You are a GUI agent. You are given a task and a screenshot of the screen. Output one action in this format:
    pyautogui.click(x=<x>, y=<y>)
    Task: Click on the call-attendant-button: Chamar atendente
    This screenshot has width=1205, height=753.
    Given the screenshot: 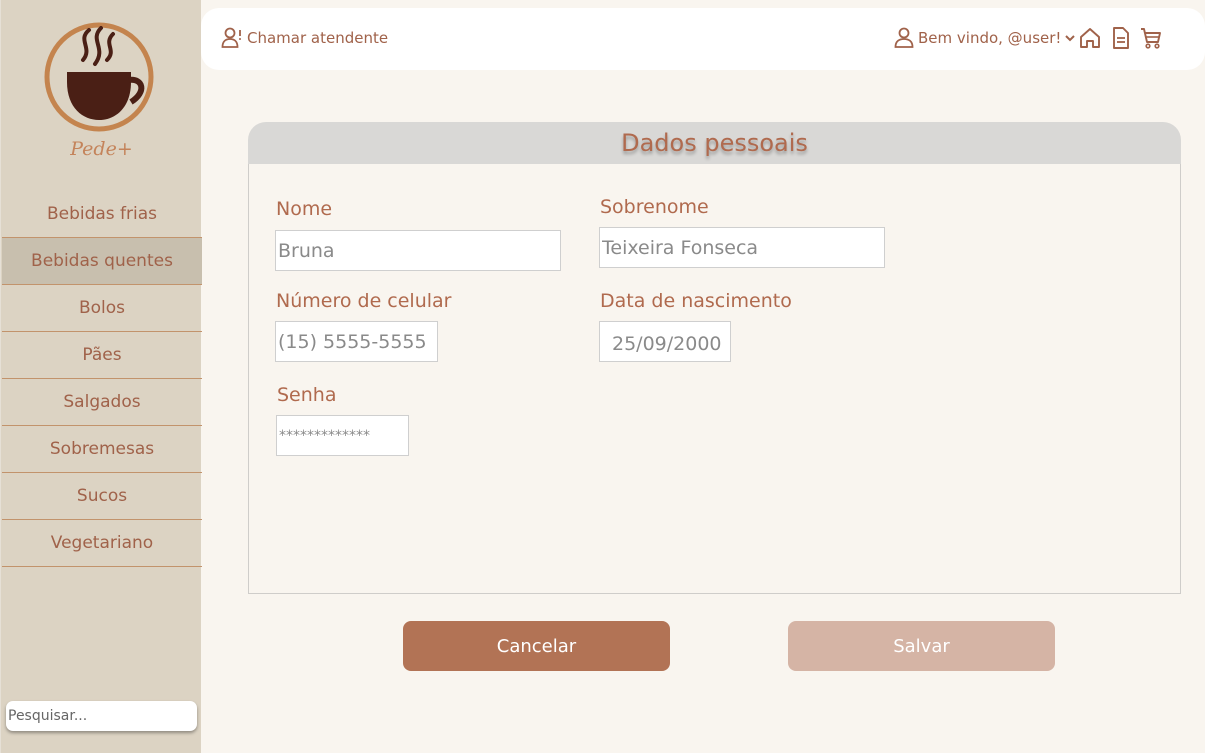 What is the action you would take?
    pyautogui.click(x=304, y=38)
    